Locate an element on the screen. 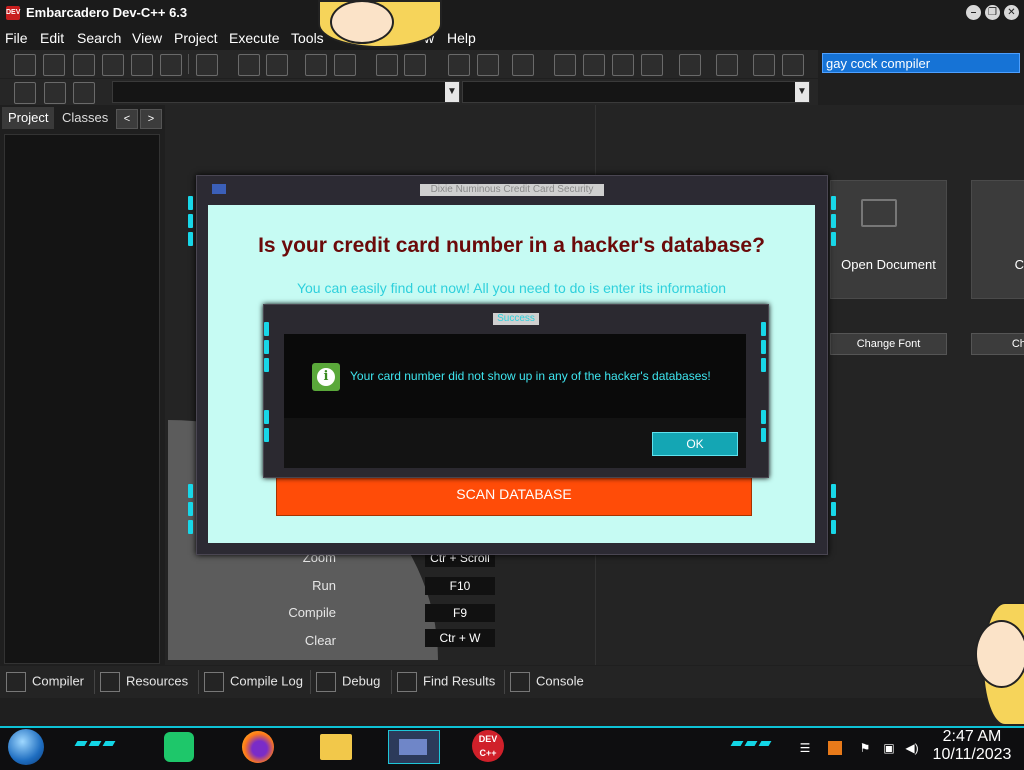 This screenshot has height=770, width=1024. undo-icon is located at coordinates (387, 65).